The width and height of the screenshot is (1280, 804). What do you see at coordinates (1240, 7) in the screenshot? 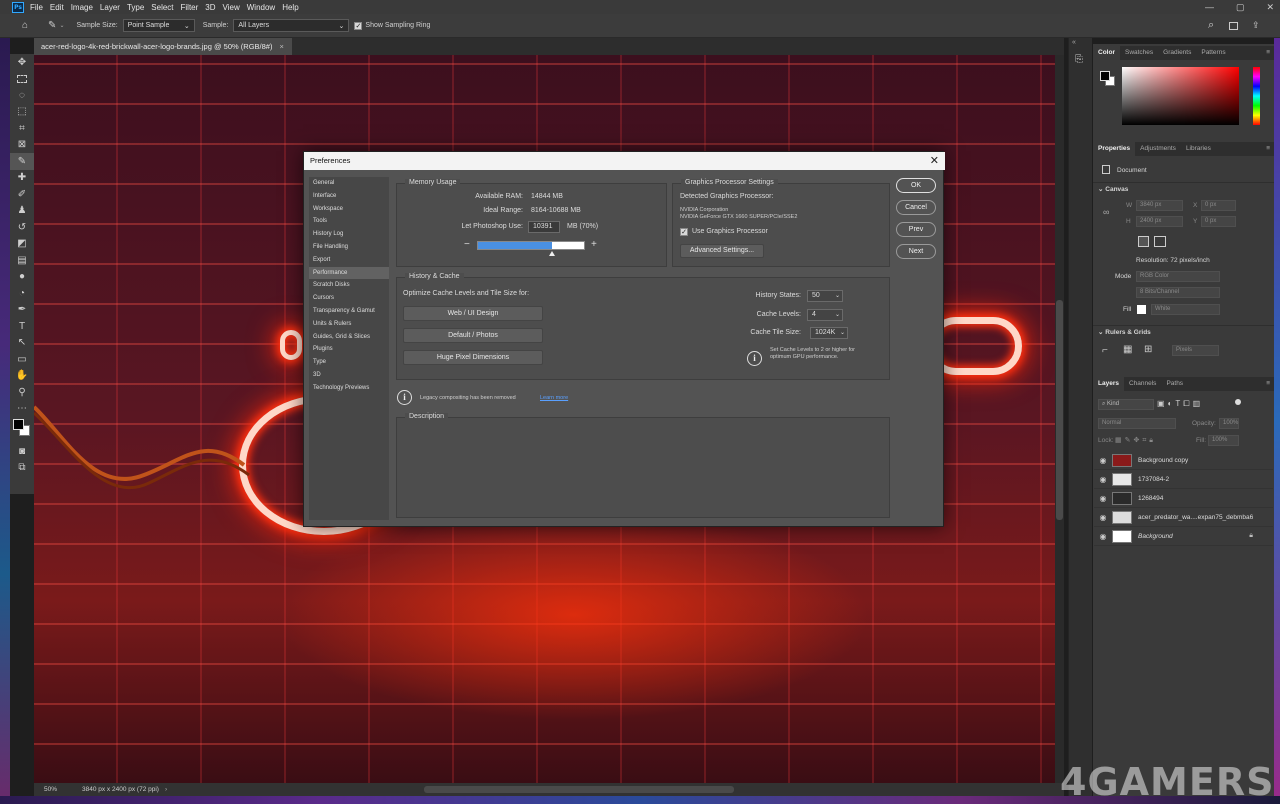
I see `maximize-button: ▢` at bounding box center [1240, 7].